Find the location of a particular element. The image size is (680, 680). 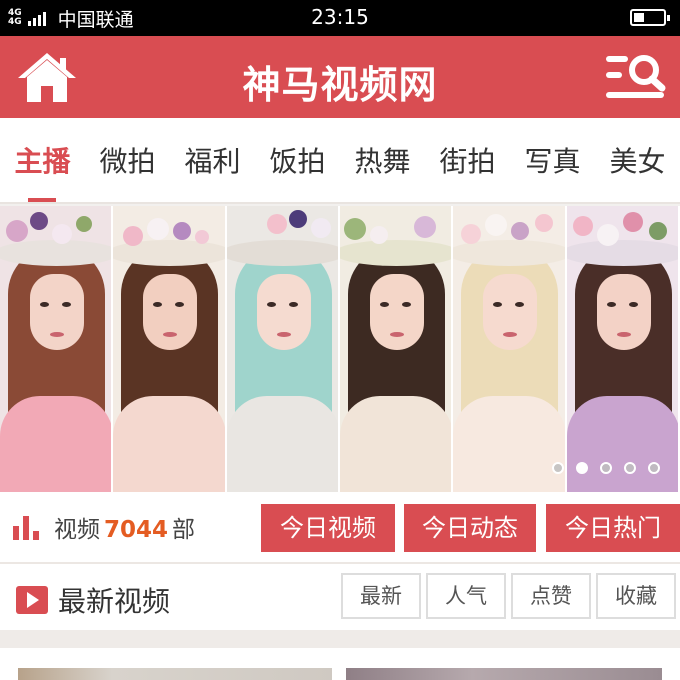

status-bar: 4G 4G 中国联通 23:15 is located at coordinates (340, 18).